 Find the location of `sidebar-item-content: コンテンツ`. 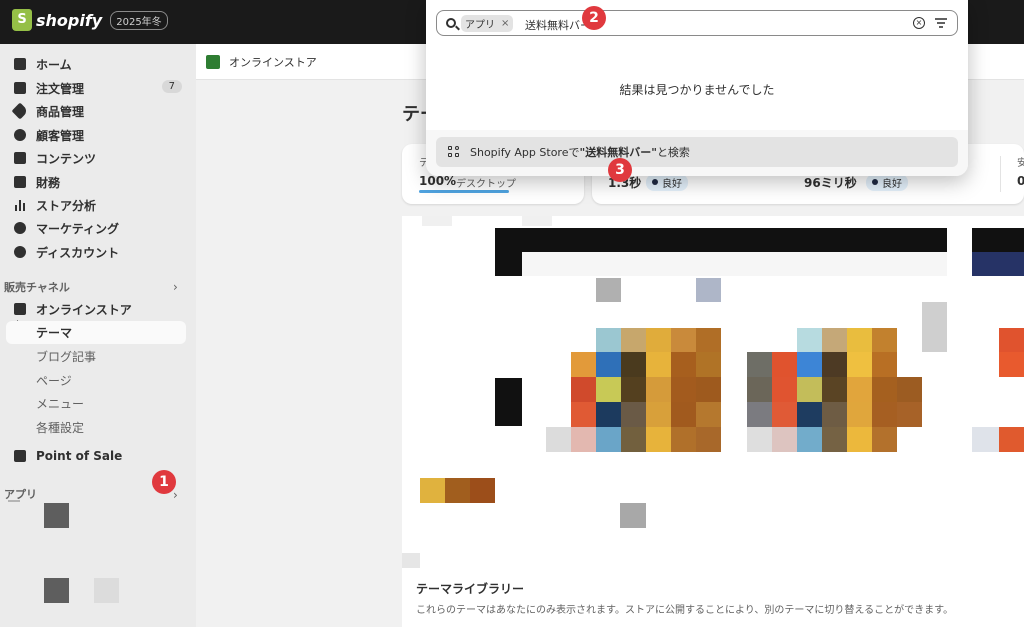

sidebar-item-content: コンテンツ is located at coordinates (96, 158).